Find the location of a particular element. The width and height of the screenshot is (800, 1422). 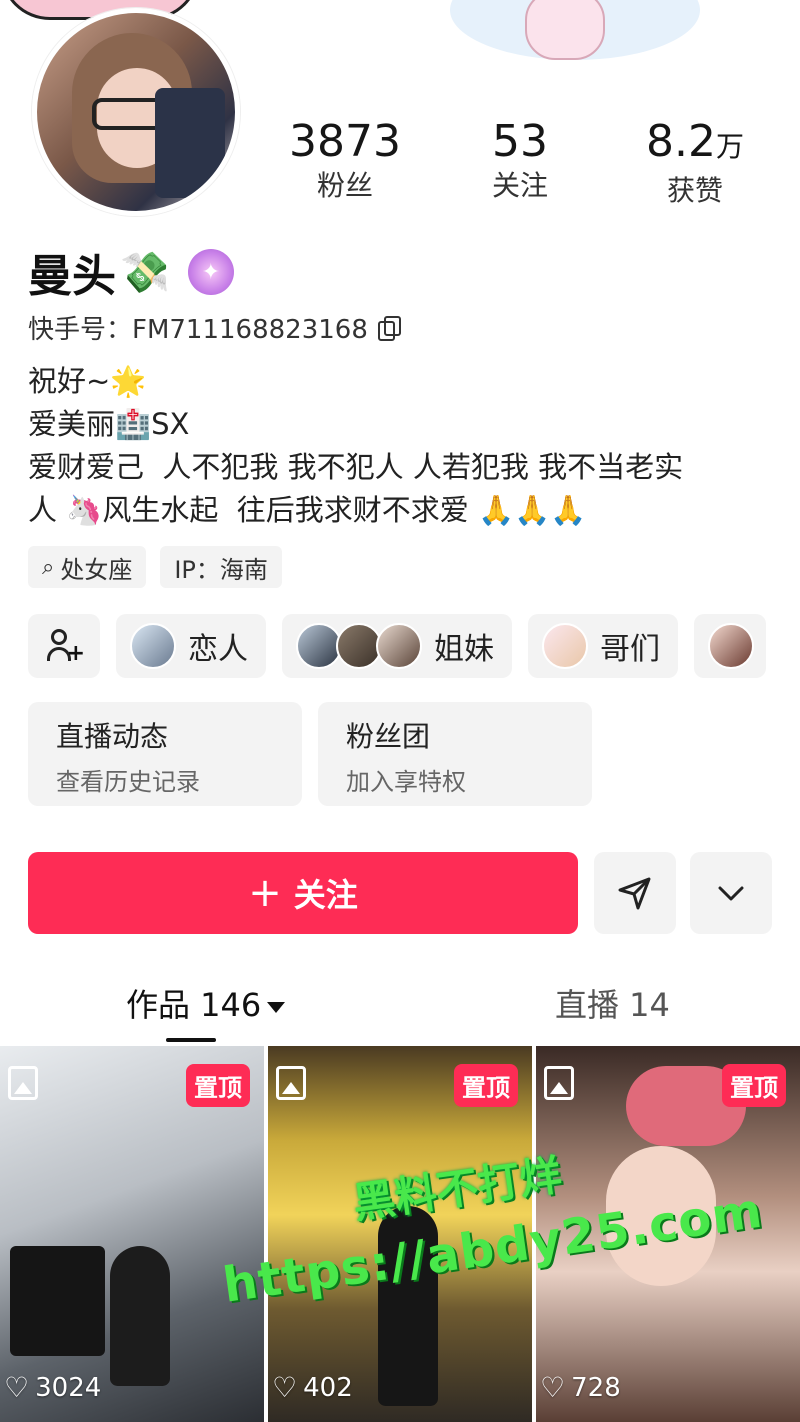

money-emoji: 💸 is located at coordinates (145, 272).